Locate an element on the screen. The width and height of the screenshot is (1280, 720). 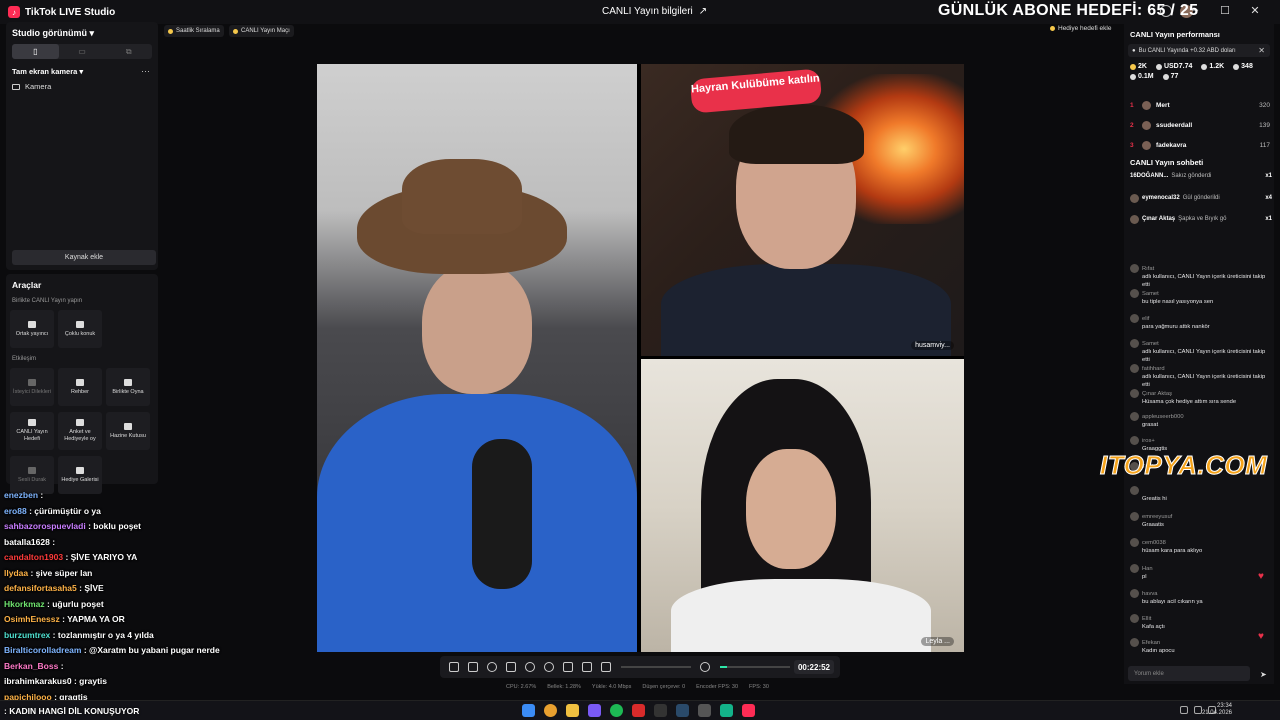
obs-icon is located at coordinates (660, 710).